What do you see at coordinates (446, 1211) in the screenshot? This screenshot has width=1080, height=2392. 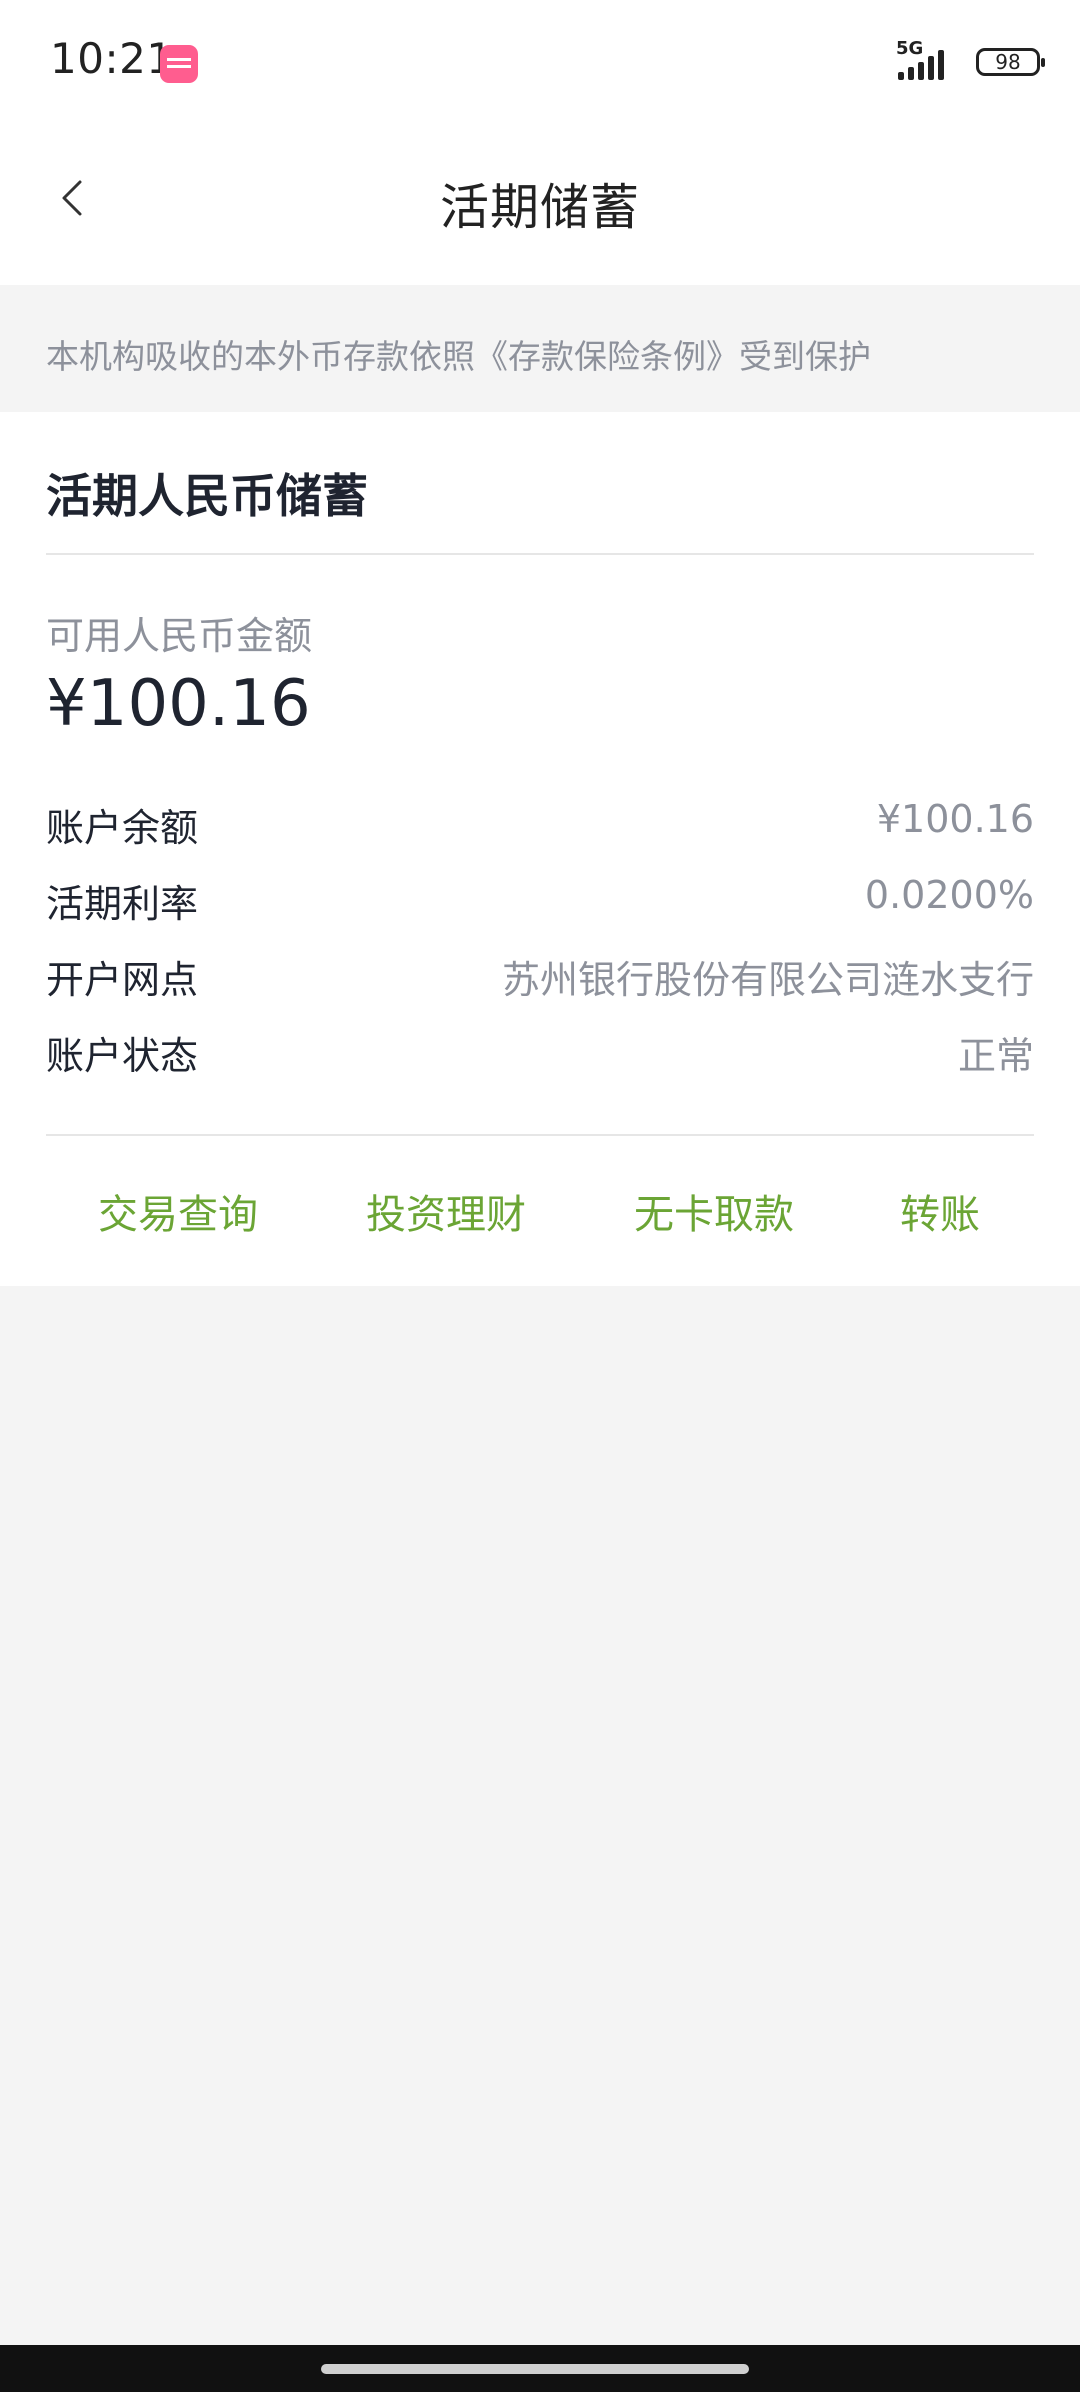 I see `investment-button: 投资理财` at bounding box center [446, 1211].